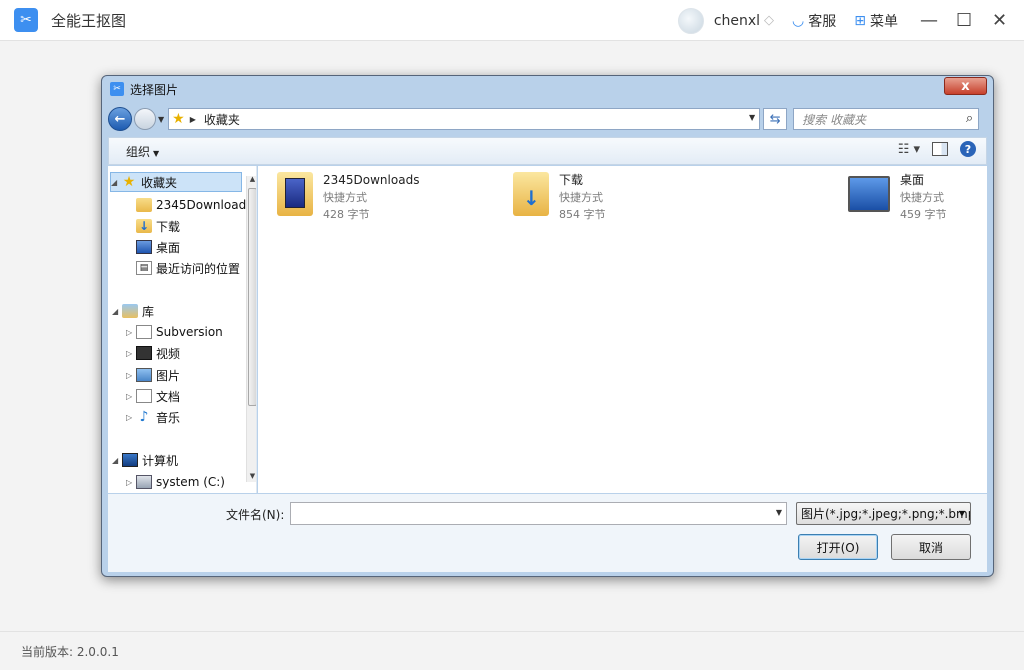 This screenshot has width=1024, height=670. I want to click on file-name: 桌面, so click(912, 180).